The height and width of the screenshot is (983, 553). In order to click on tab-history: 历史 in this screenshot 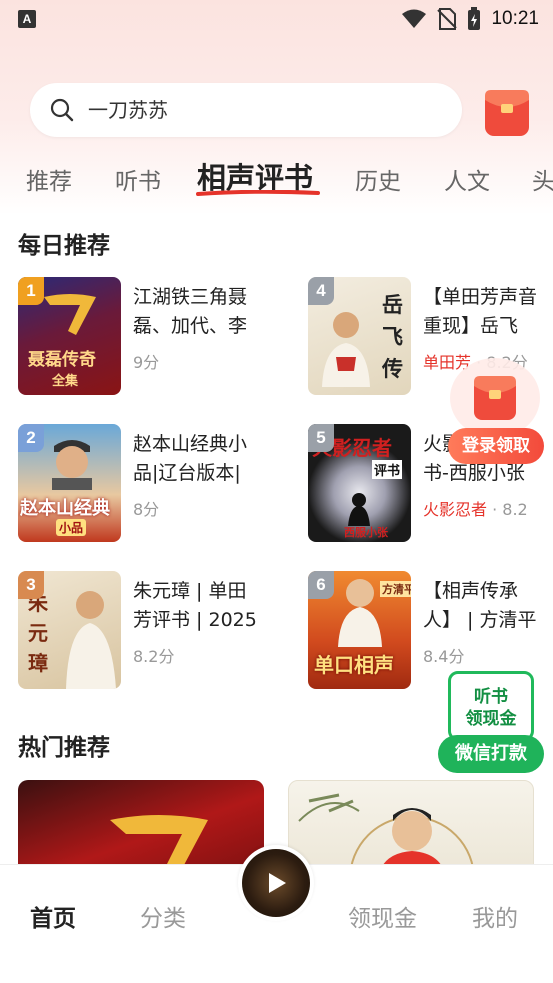, I will do `click(378, 179)`.